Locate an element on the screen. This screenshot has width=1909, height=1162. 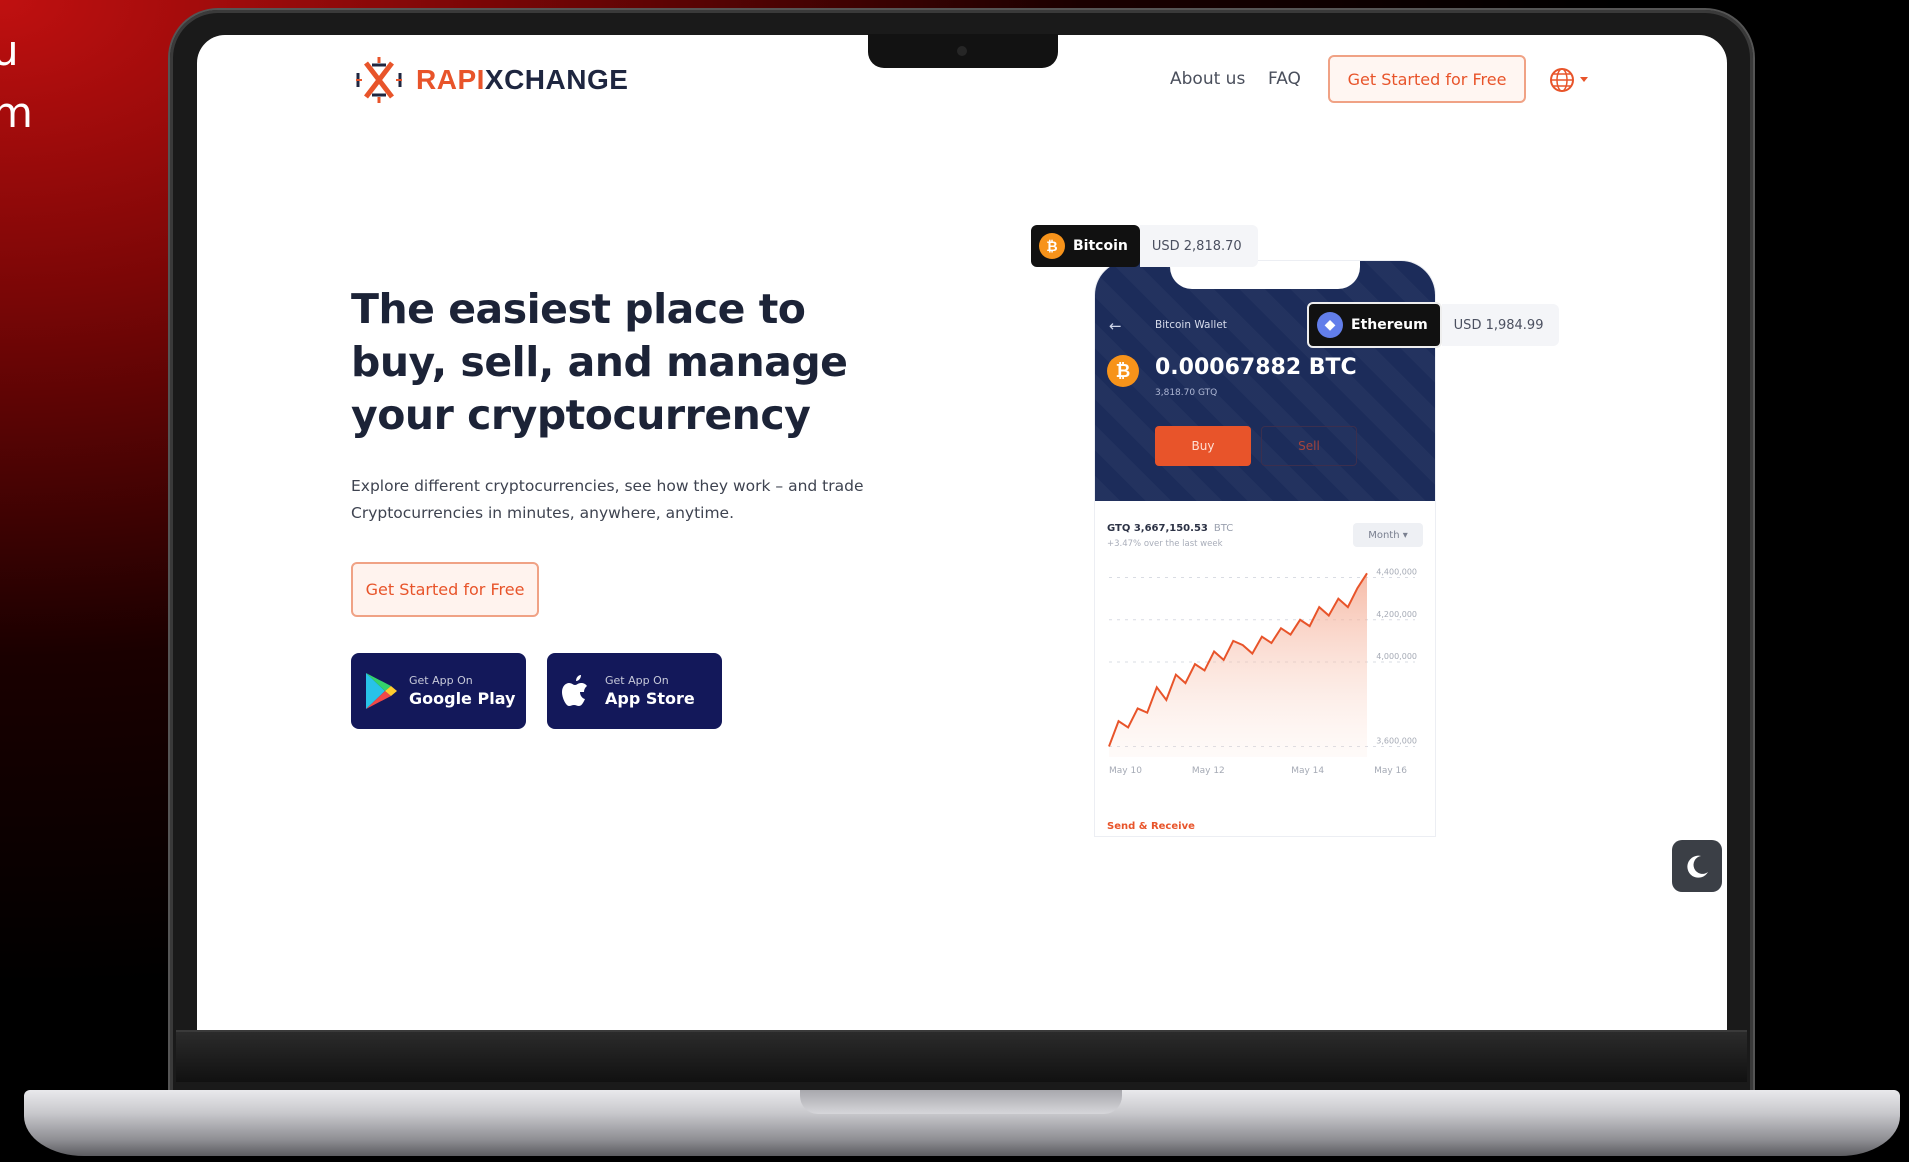
wallet-balance-fiat: 3,818.70 GTQ is located at coordinates (1186, 393).